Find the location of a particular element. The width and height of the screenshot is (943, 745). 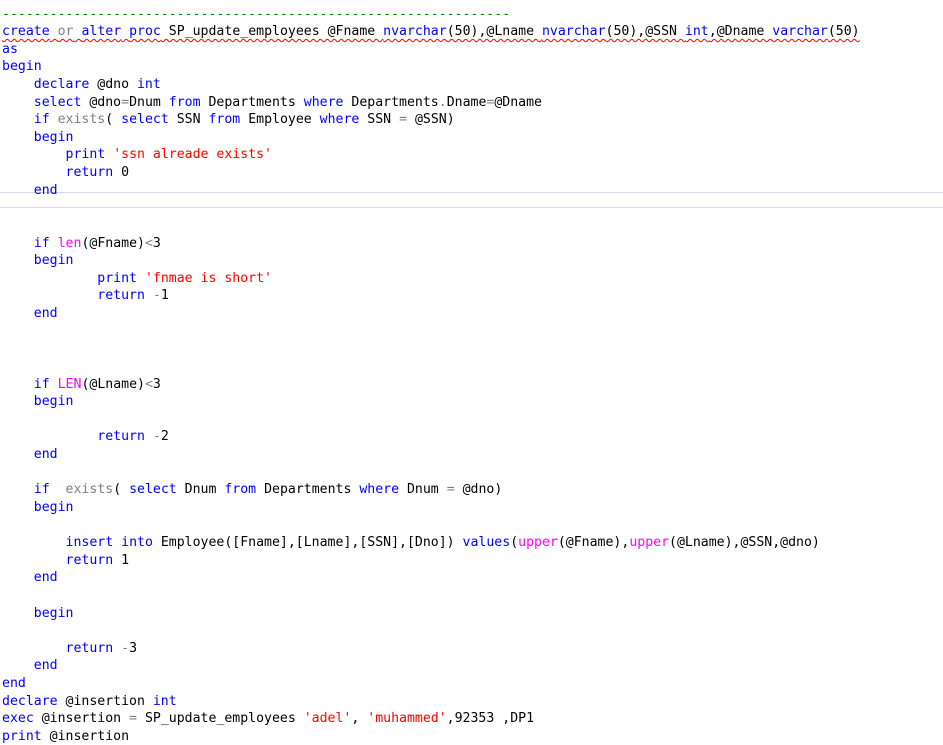

code-token: nvarchar is located at coordinates (415, 32).